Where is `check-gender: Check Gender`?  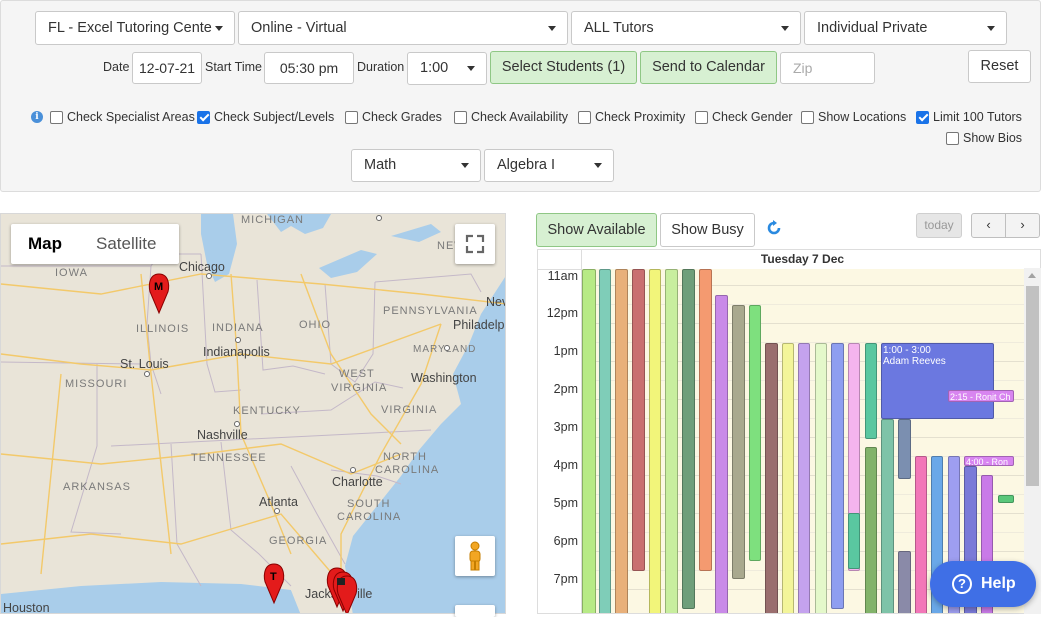 check-gender: Check Gender is located at coordinates (744, 117).